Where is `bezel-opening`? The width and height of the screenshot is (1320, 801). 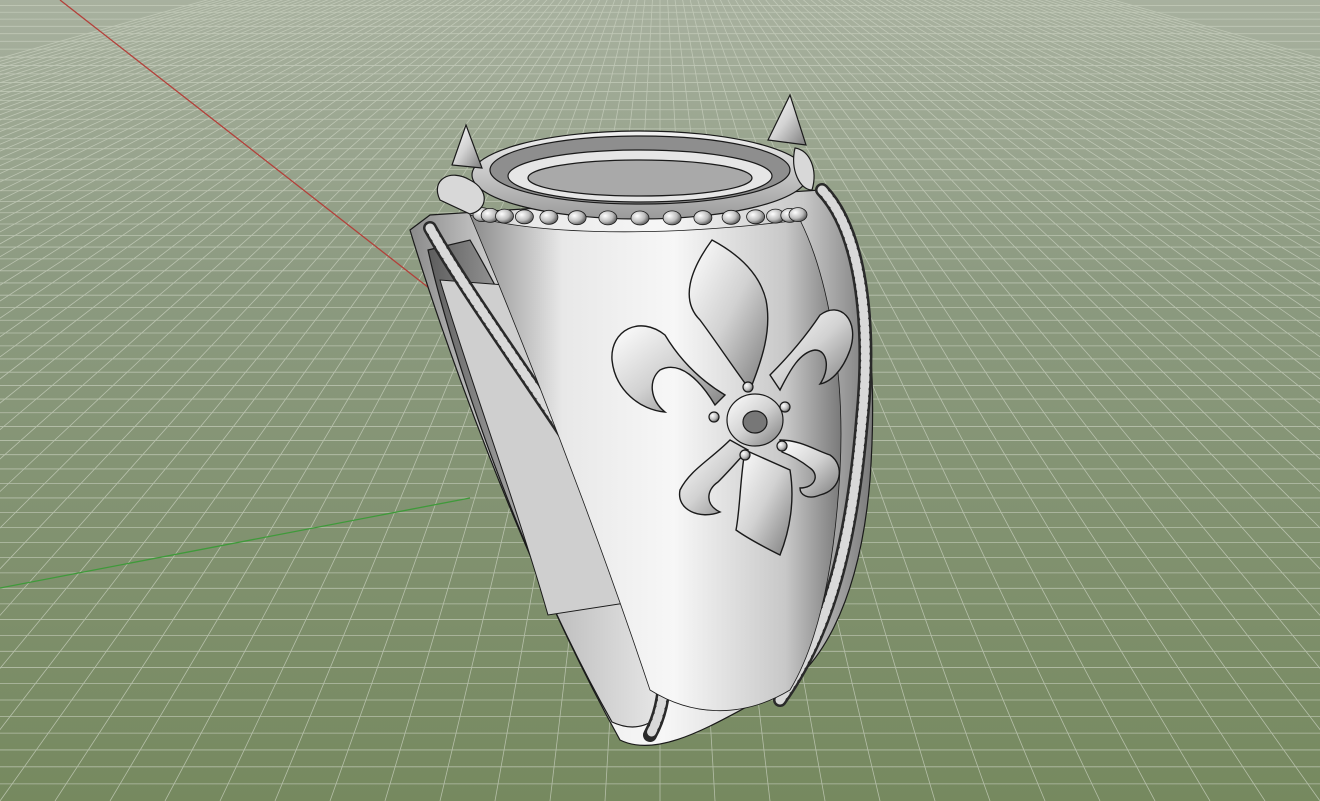
bezel-opening is located at coordinates (640, 178).